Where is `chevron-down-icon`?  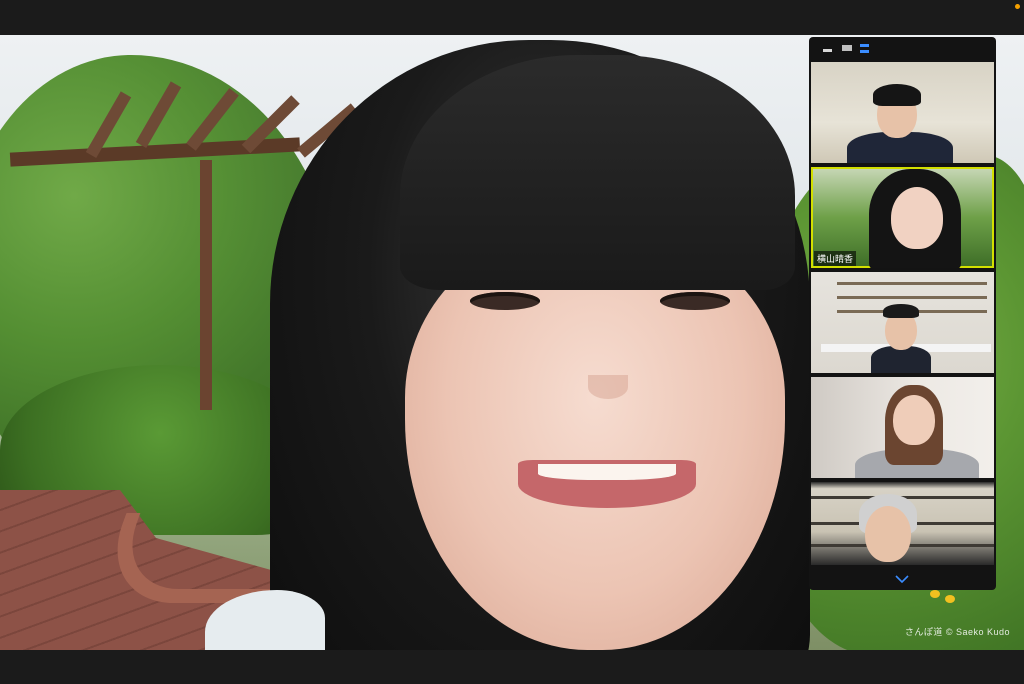
chevron-down-icon is located at coordinates (902, 579).